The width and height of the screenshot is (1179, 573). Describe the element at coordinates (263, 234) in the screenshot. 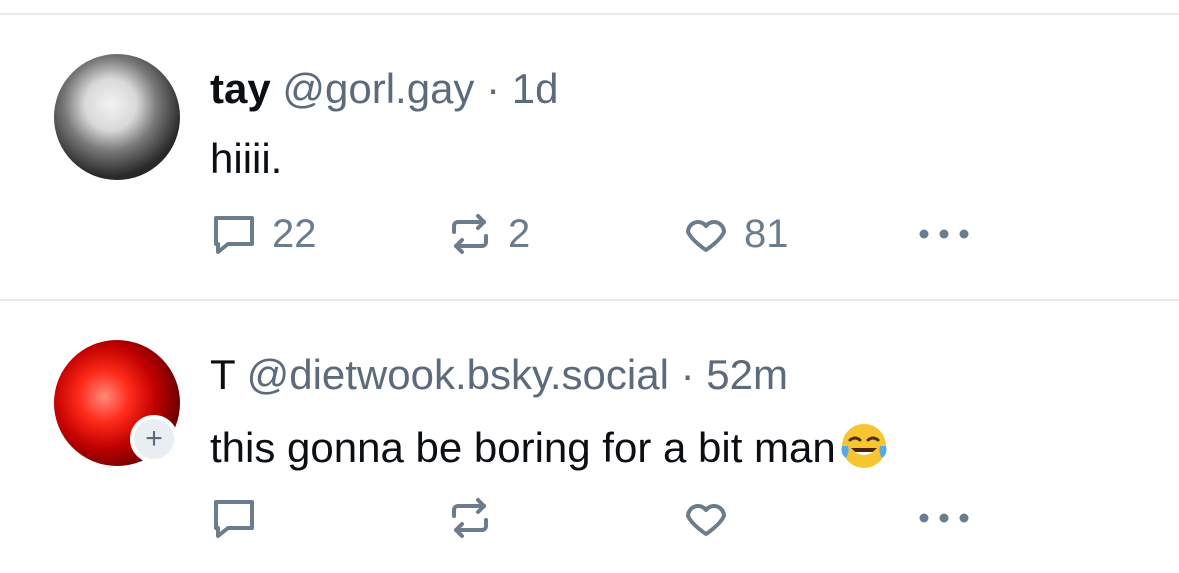

I see `reply-button: 22` at that location.